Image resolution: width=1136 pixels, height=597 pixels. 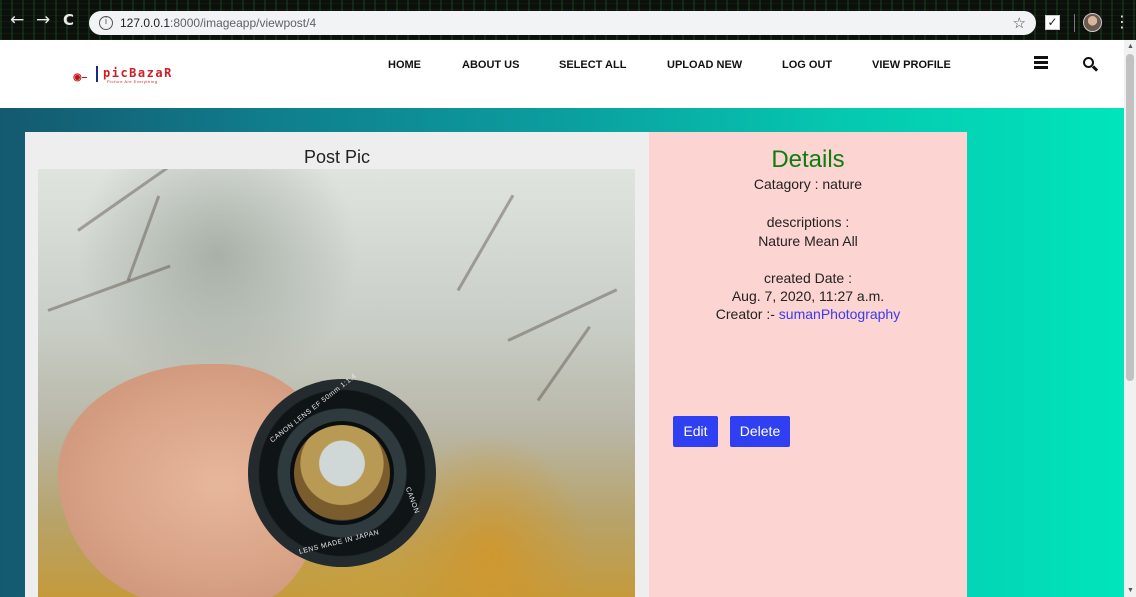 I want to click on toolbar-divider, so click(x=1074, y=23).